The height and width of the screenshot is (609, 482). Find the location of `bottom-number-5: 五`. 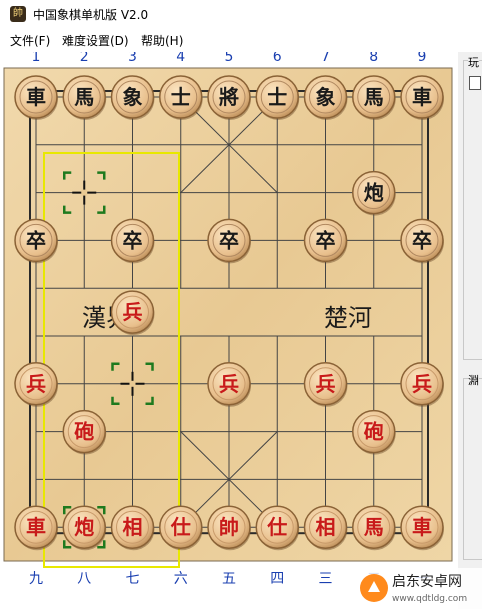

bottom-number-5: 五 is located at coordinates (229, 579).